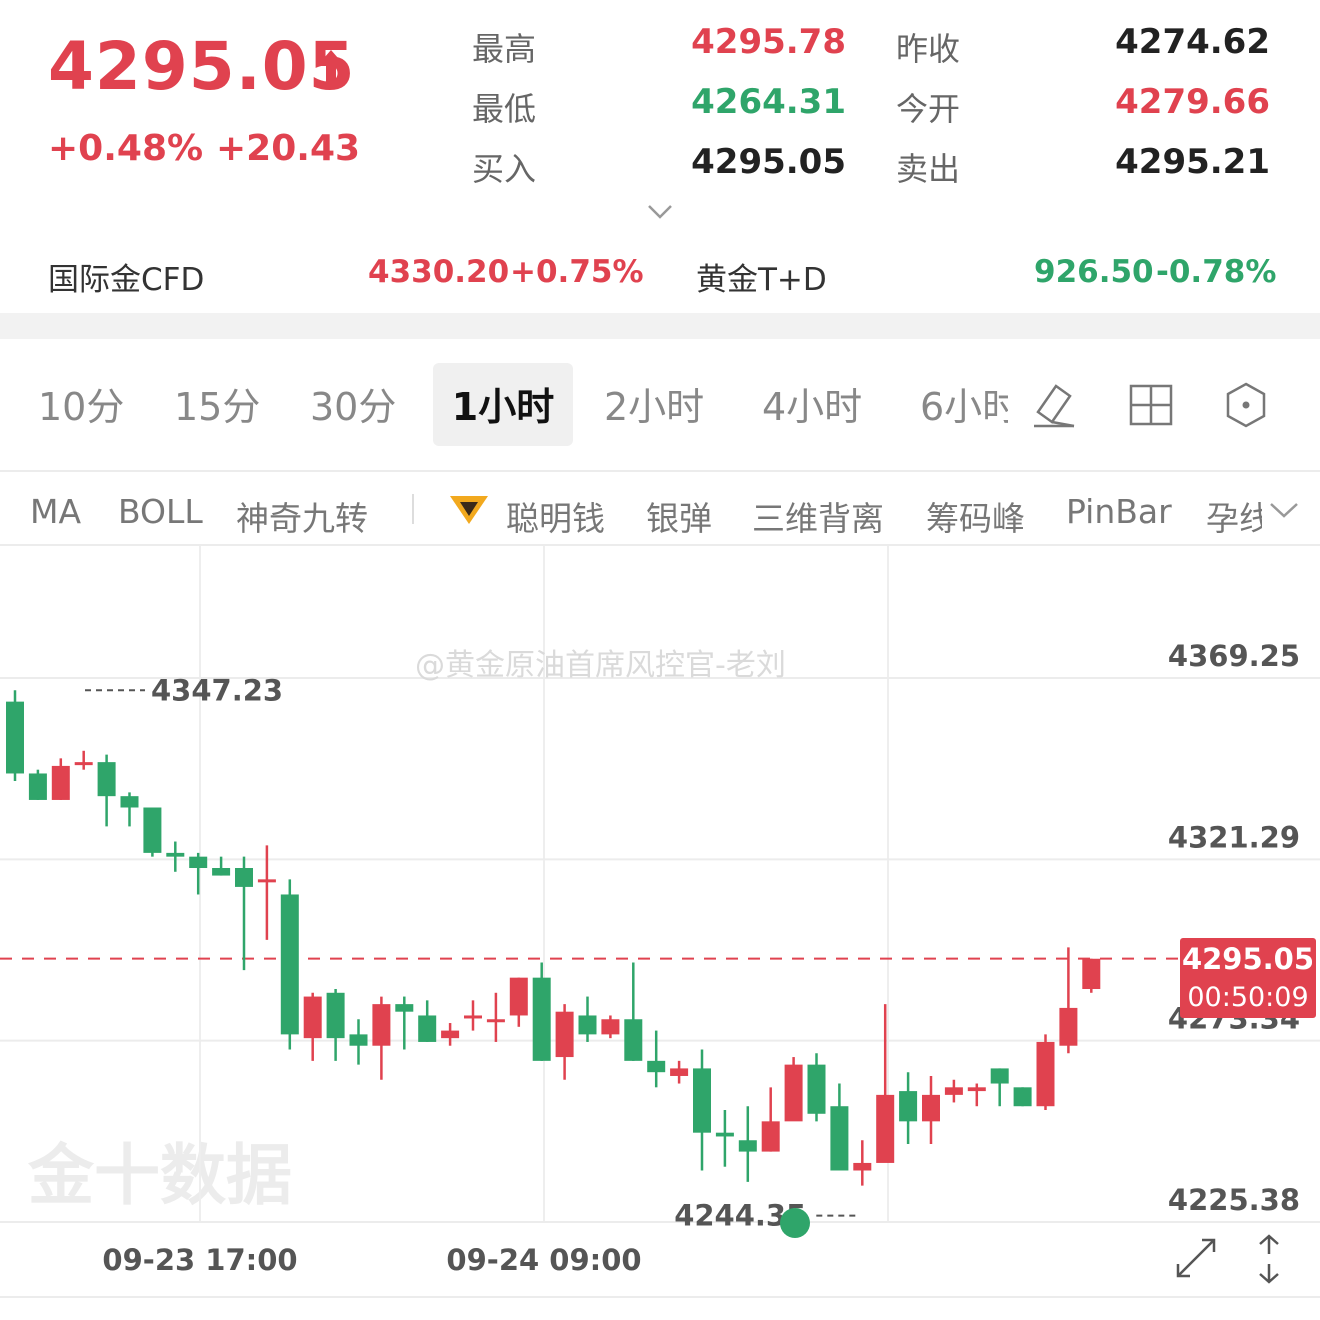 Image resolution: width=1320 pixels, height=1320 pixels. What do you see at coordinates (55, 511) in the screenshot?
I see `indicator-ma: MA` at bounding box center [55, 511].